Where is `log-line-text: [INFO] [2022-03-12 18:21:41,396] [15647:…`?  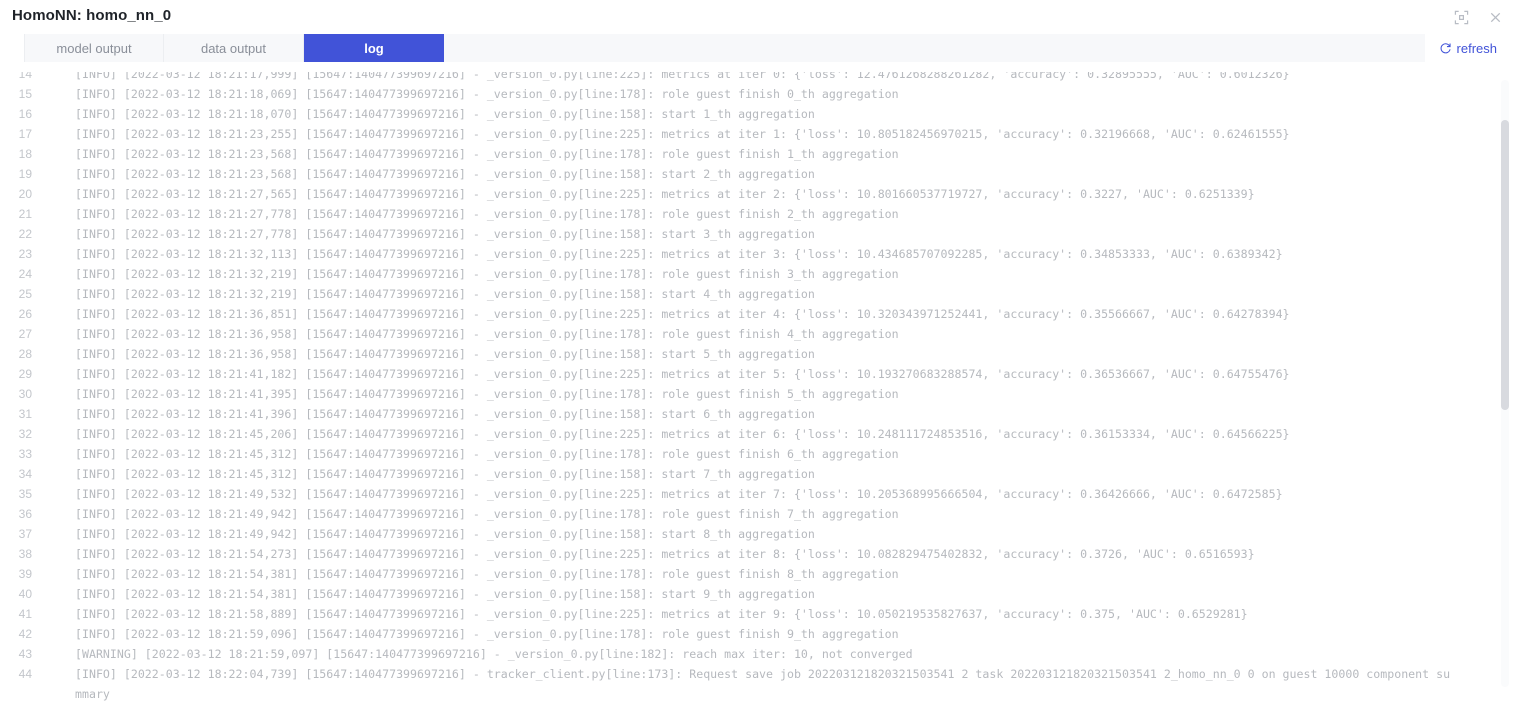
log-line-text: [INFO] [2022-03-12 18:21:41,396] [15647:… is located at coordinates (445, 414).